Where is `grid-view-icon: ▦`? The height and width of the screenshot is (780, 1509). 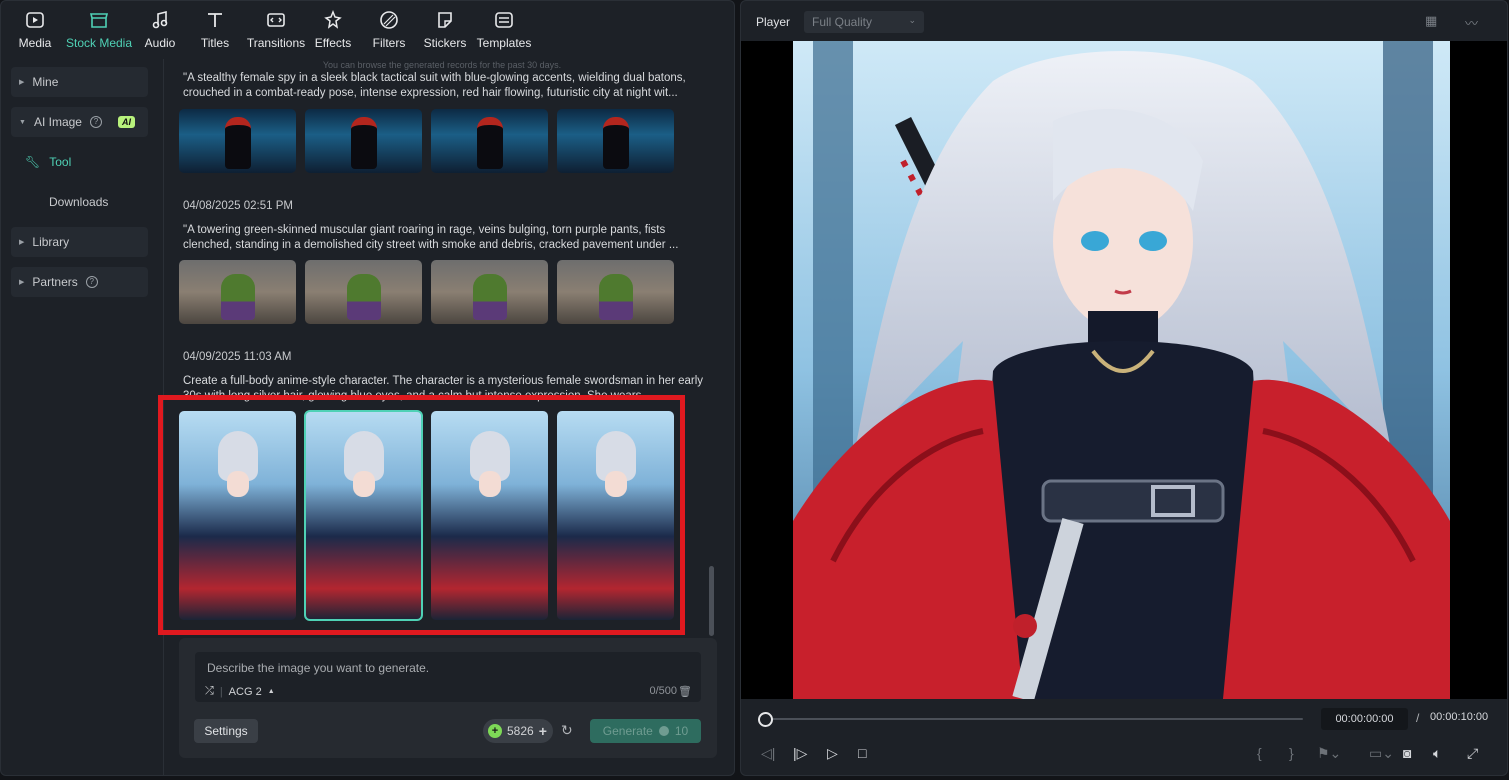 grid-view-icon: ▦ is located at coordinates (1431, 21).